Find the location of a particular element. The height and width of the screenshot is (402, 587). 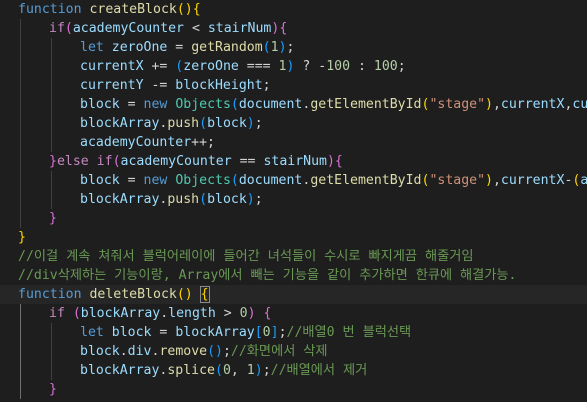

code-token: ++; is located at coordinates (203, 142).